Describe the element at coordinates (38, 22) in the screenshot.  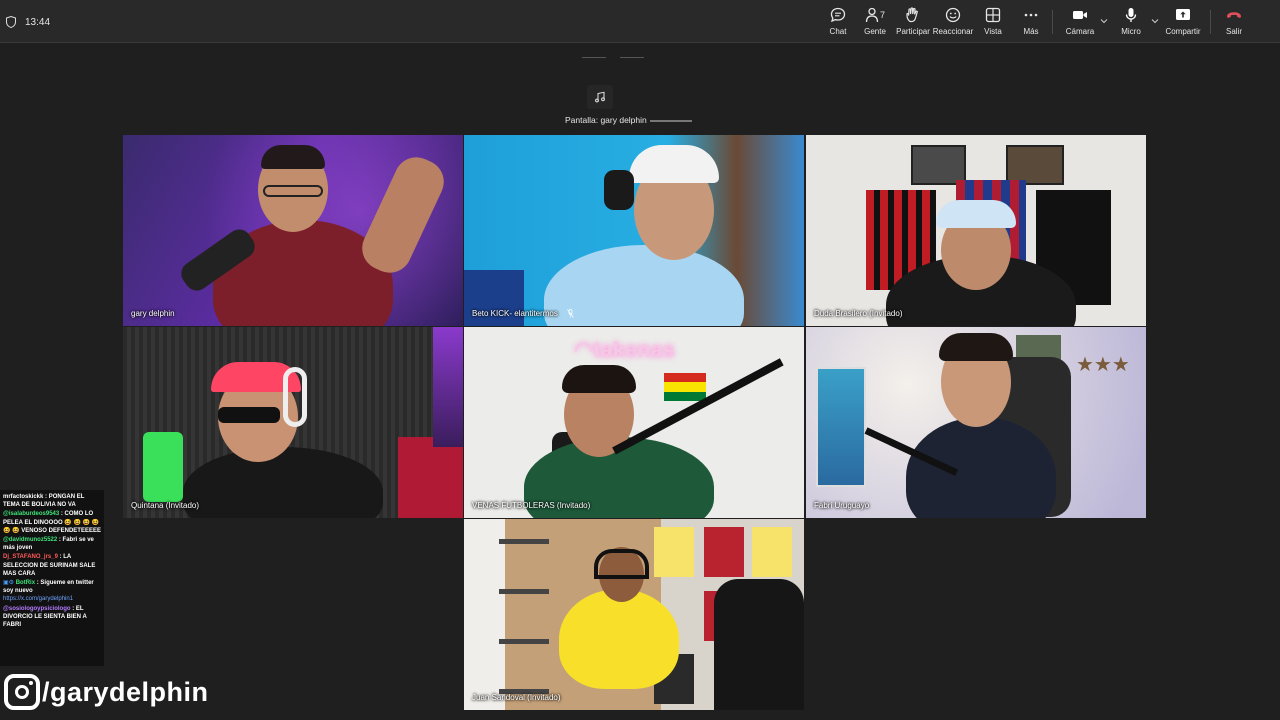
I see `meeting-timer: 13:44` at that location.